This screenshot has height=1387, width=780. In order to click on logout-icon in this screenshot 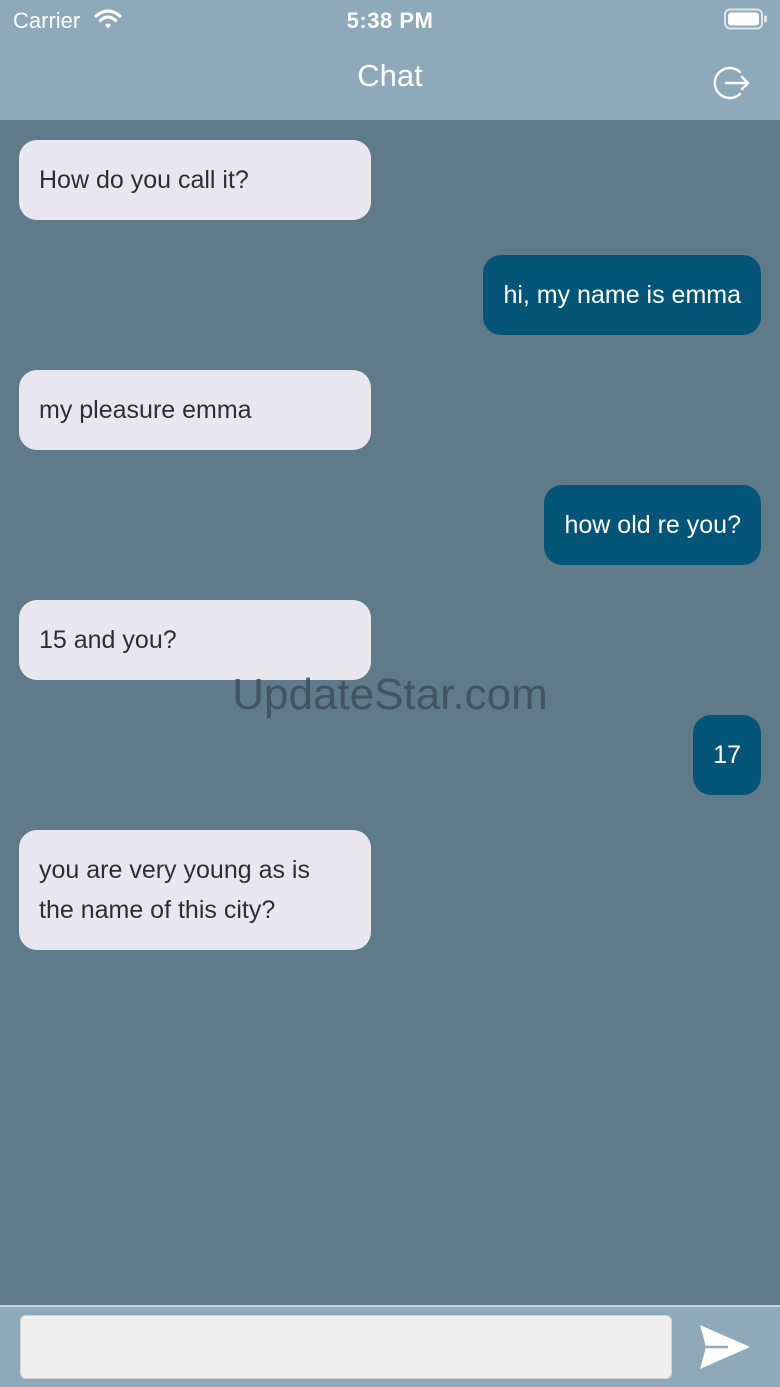, I will do `click(731, 83)`.